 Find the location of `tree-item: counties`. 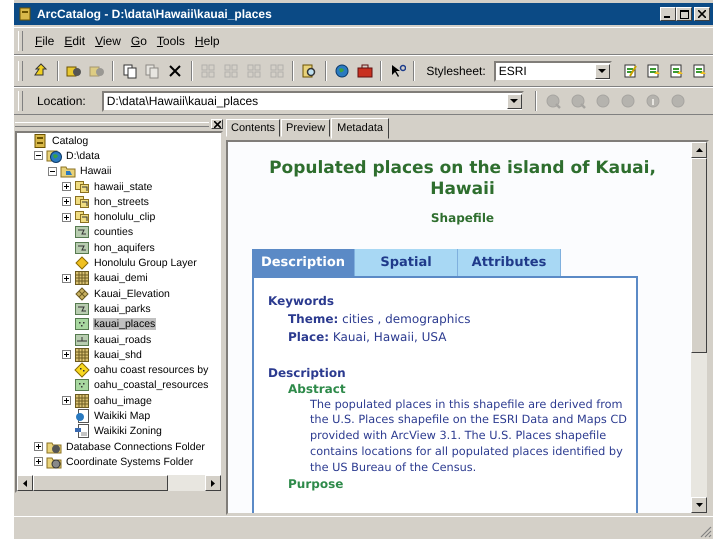

tree-item: counties is located at coordinates (113, 232).